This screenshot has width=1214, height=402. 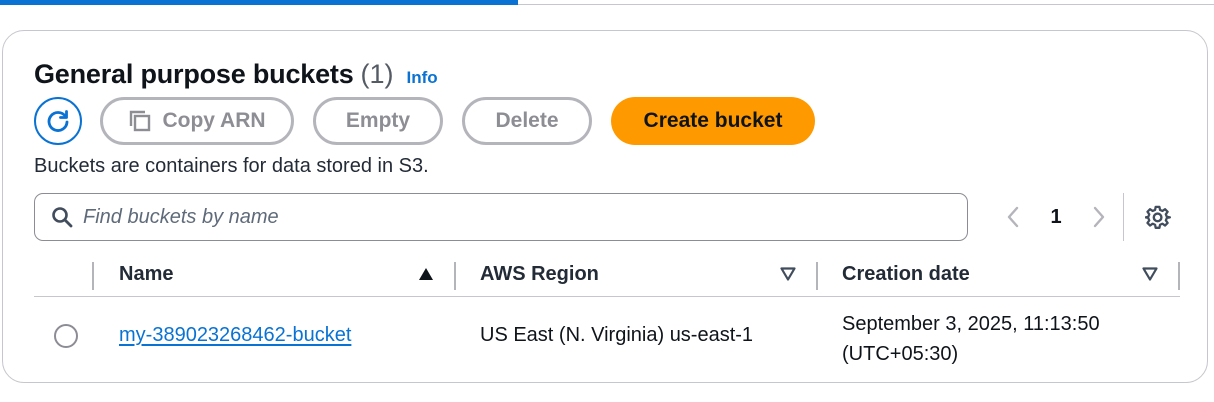 I want to click on delete-button: Delete, so click(x=527, y=121).